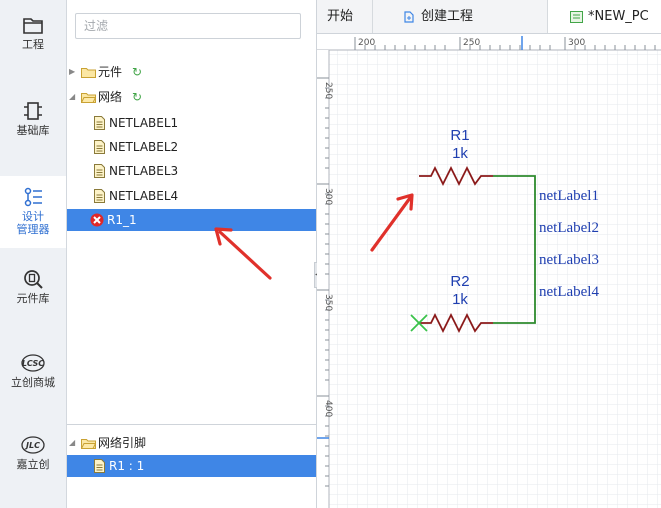  What do you see at coordinates (72, 72) in the screenshot?
I see `expand-arrow-icon: ▶` at bounding box center [72, 72].